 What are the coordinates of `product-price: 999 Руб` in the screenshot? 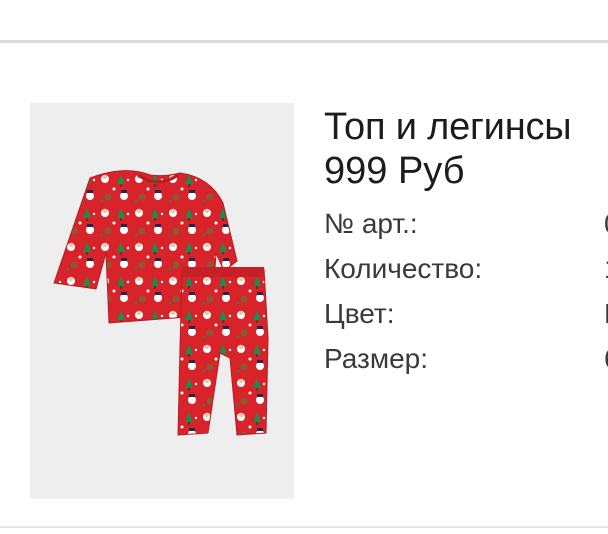 It's located at (394, 171).